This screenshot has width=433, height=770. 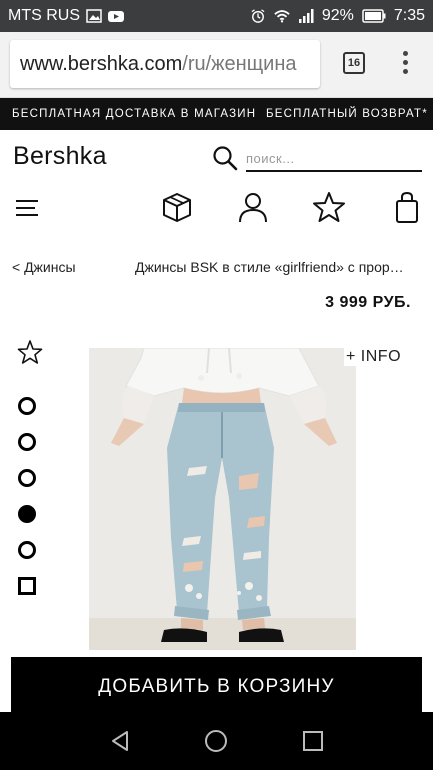 What do you see at coordinates (60, 156) in the screenshot?
I see `brand-logo: Bershka` at bounding box center [60, 156].